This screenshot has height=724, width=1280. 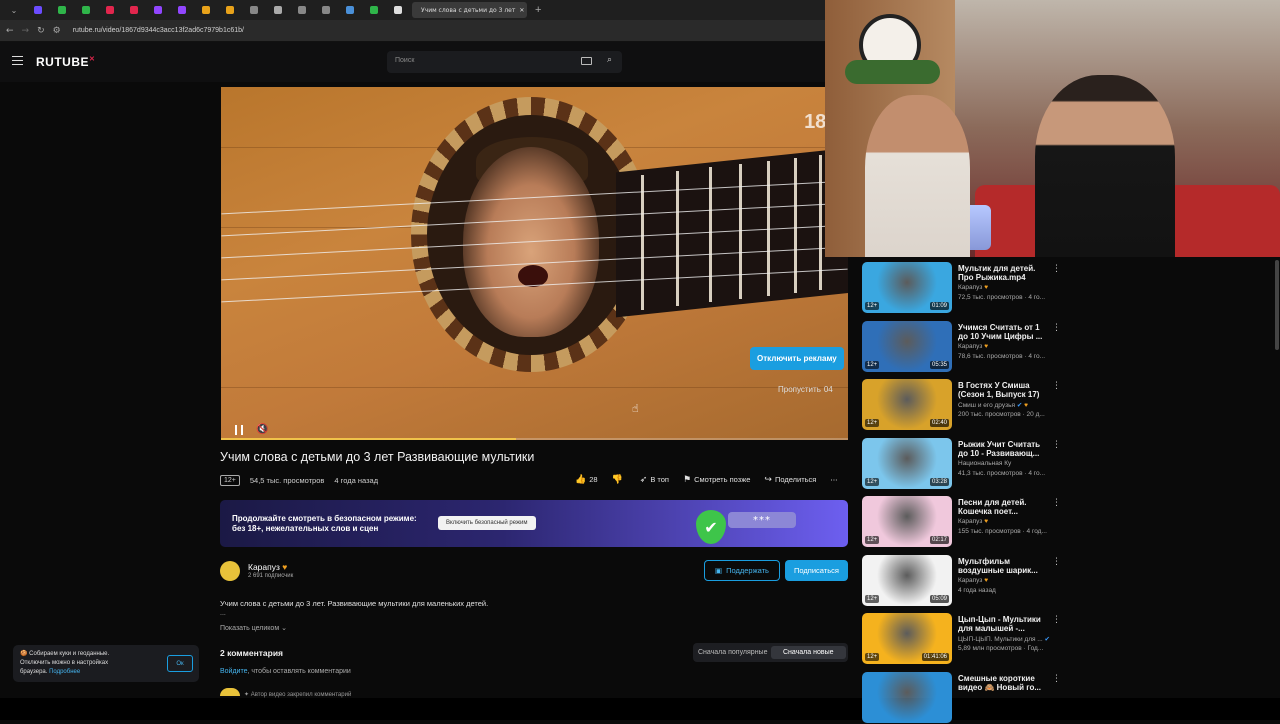 I want to click on new-tab-icon: +, so click(x=538, y=10).